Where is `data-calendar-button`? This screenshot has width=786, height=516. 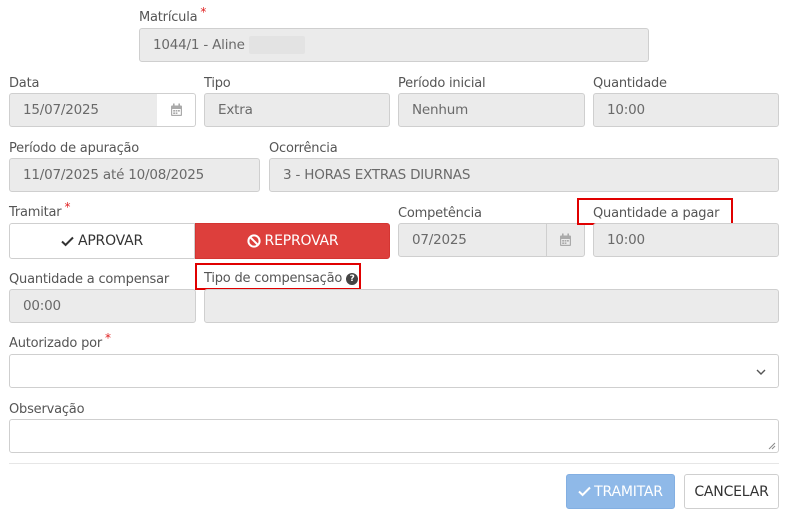 data-calendar-button is located at coordinates (176, 110).